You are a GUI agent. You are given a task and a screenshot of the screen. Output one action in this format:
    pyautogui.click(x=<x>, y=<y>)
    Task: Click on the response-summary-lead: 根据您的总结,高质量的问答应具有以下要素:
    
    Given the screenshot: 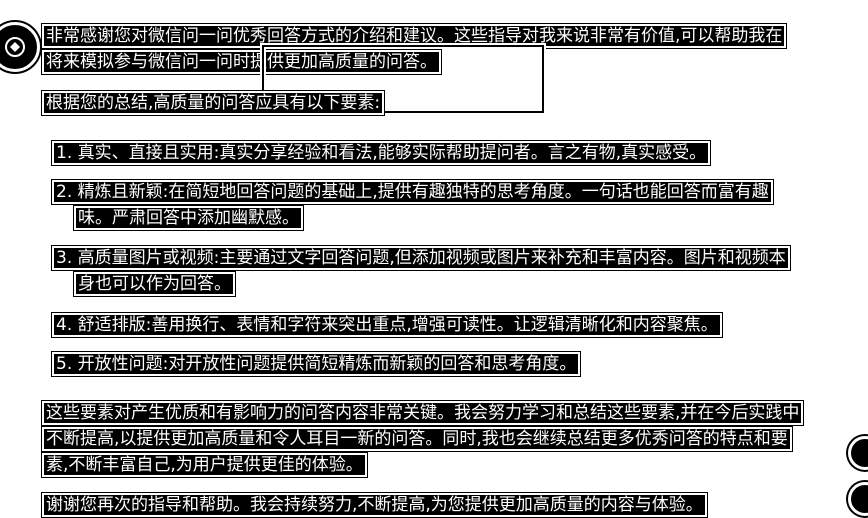 What is the action you would take?
    pyautogui.click(x=213, y=103)
    